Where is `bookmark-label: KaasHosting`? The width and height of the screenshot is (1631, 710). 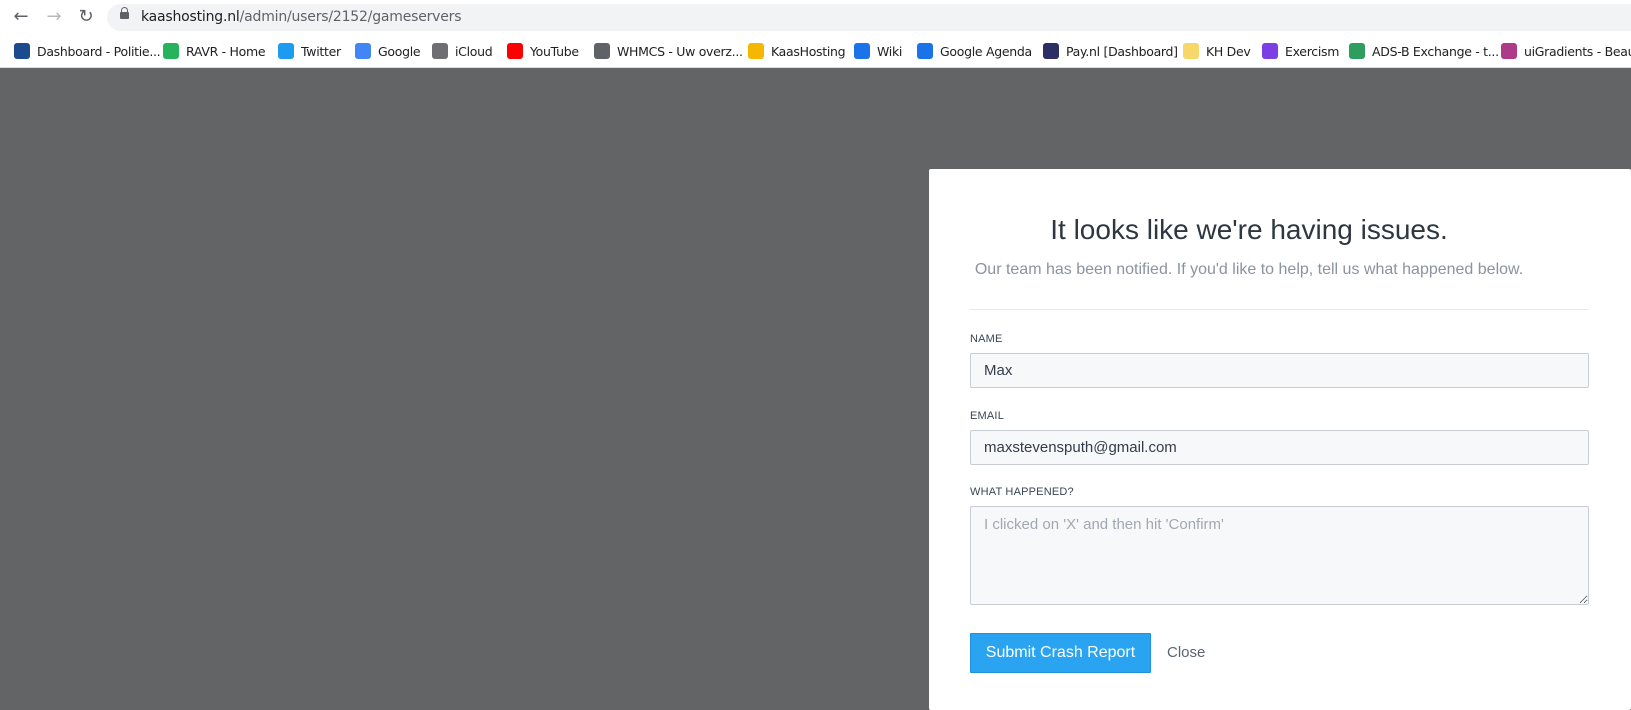
bookmark-label: KaasHosting is located at coordinates (808, 51).